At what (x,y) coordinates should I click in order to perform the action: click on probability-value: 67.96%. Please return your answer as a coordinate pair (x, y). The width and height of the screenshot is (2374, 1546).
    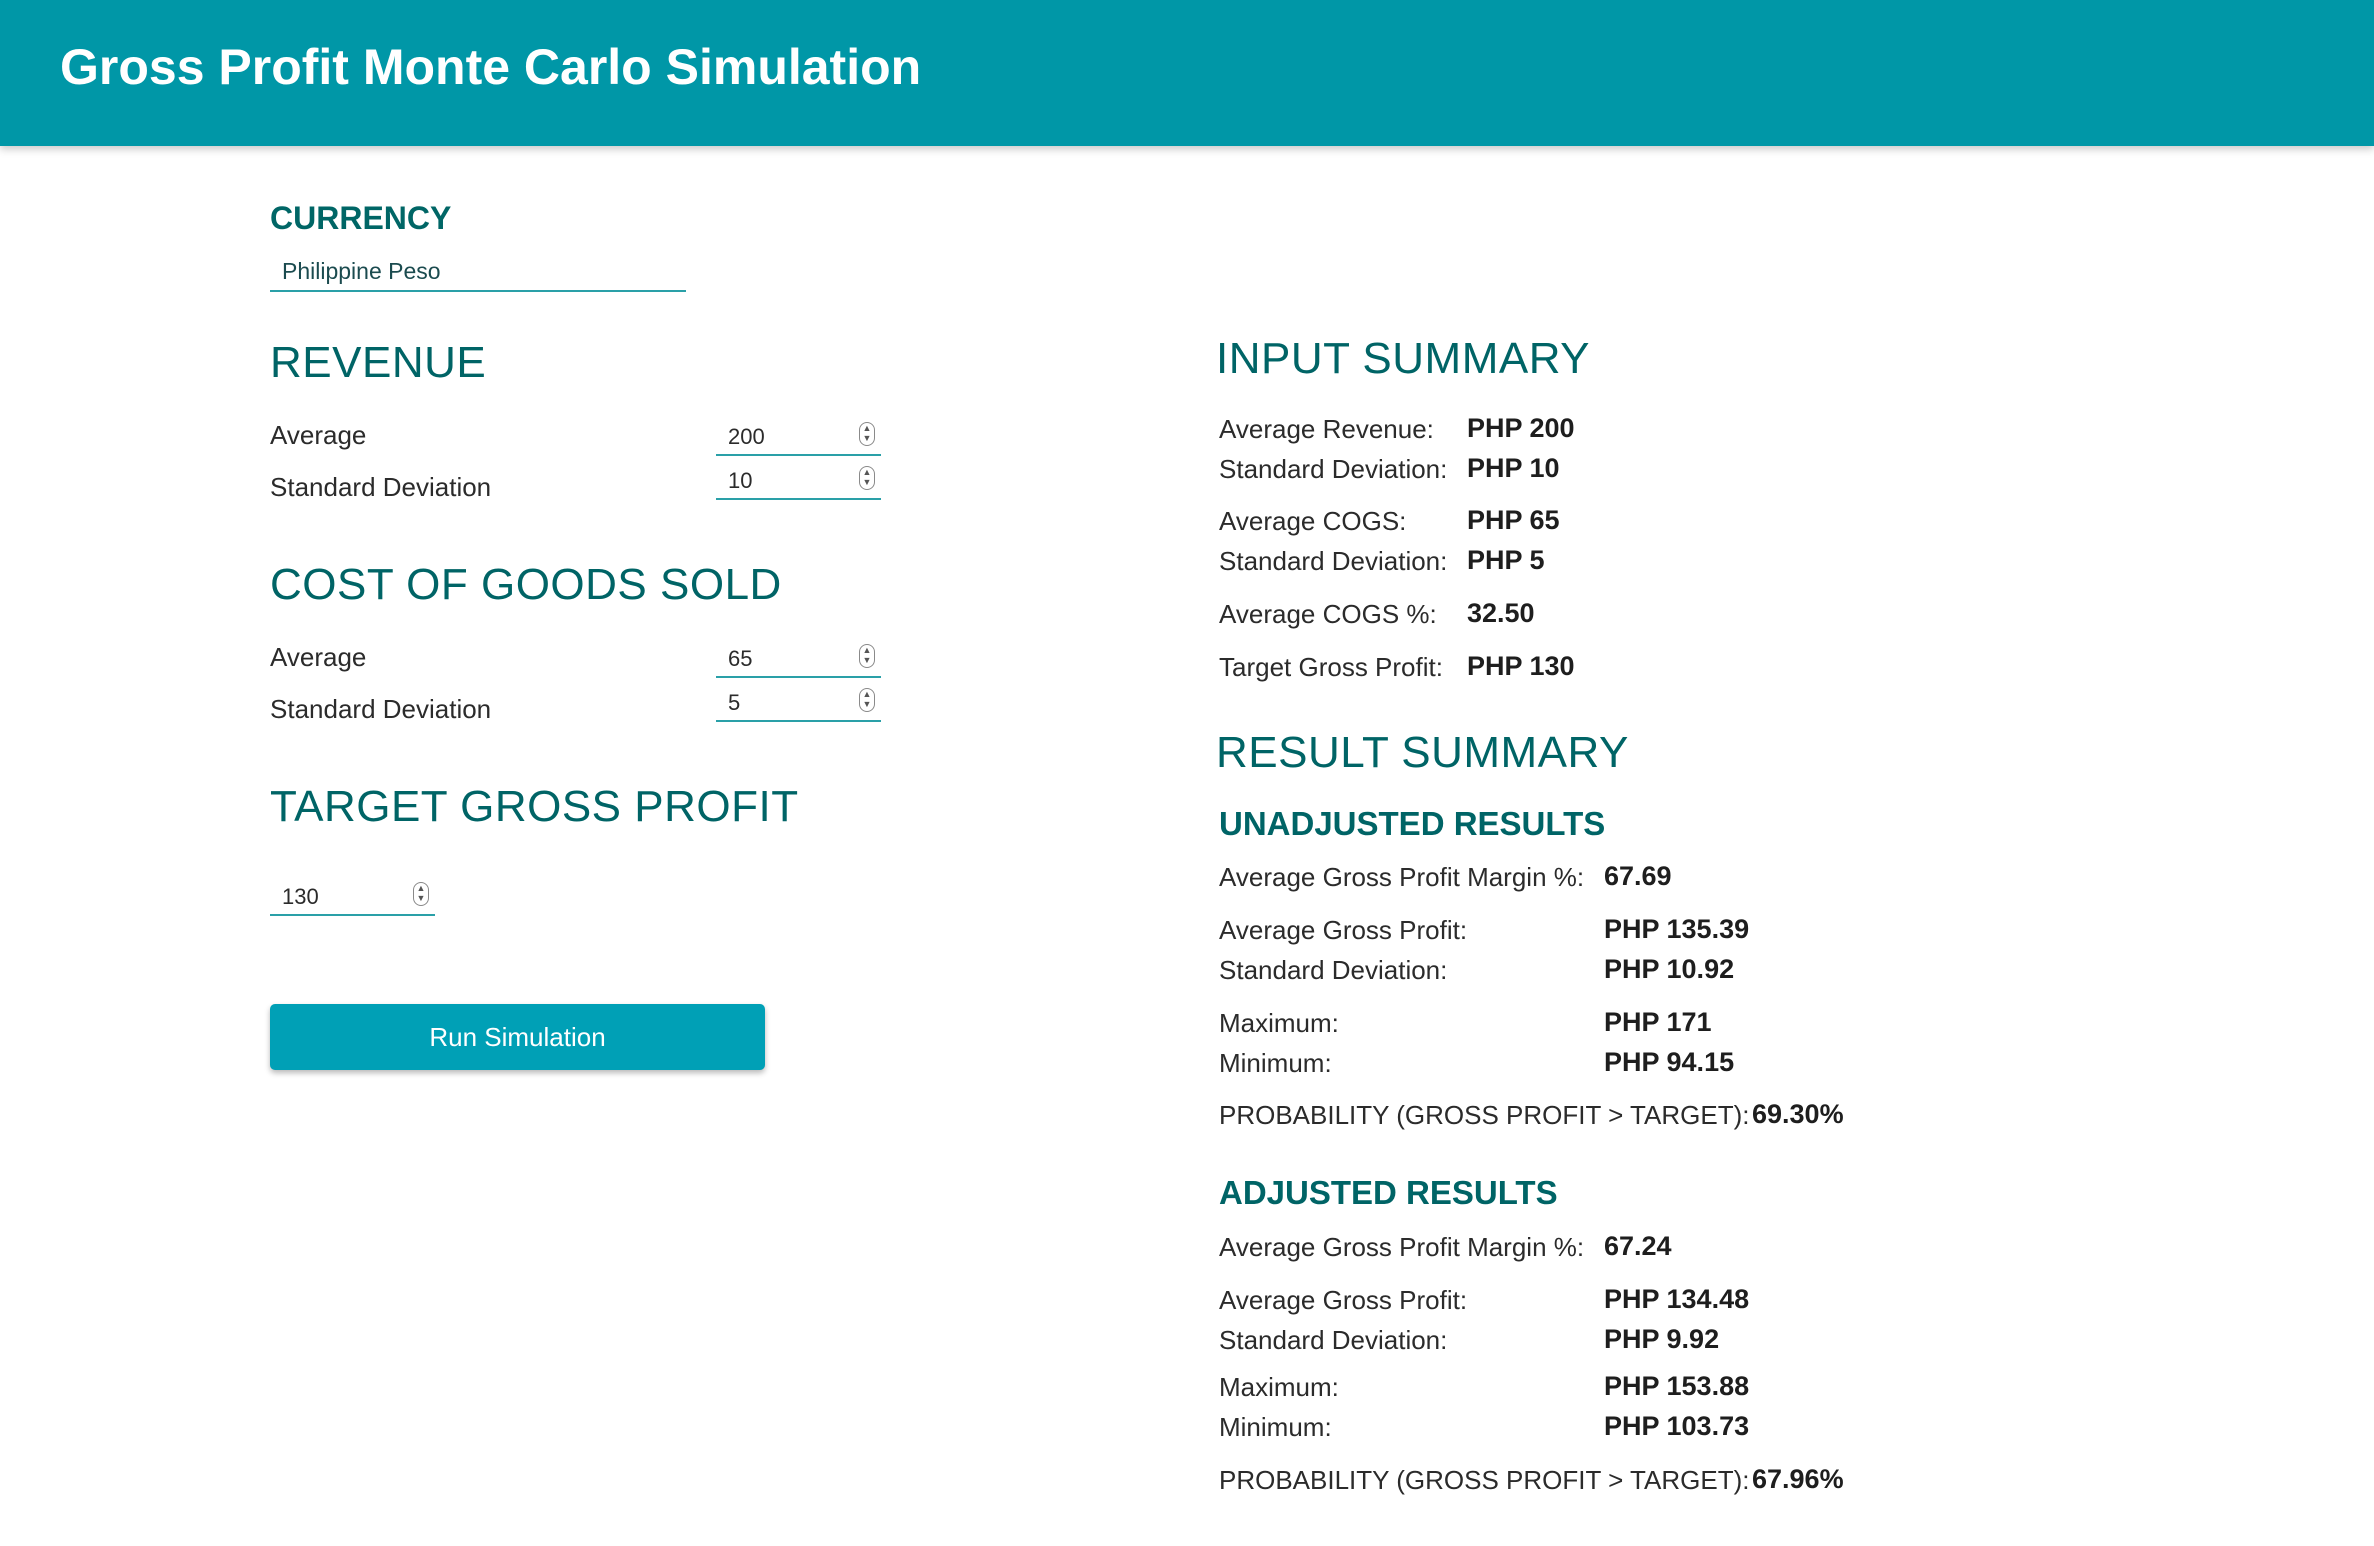
    Looking at the image, I should click on (1798, 1479).